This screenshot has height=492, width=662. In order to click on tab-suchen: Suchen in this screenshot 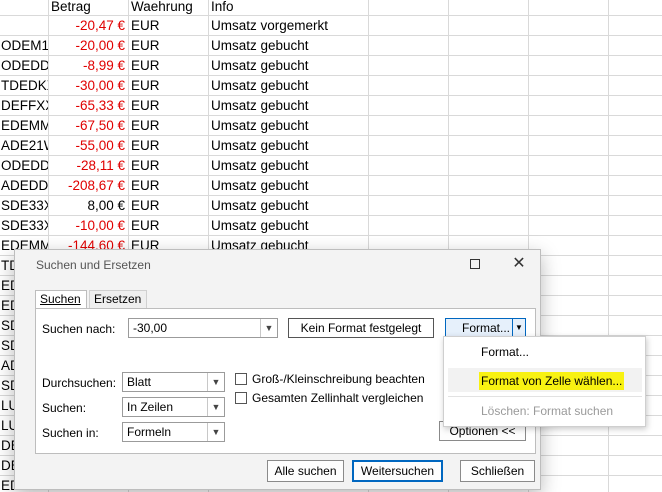, I will do `click(61, 299)`.